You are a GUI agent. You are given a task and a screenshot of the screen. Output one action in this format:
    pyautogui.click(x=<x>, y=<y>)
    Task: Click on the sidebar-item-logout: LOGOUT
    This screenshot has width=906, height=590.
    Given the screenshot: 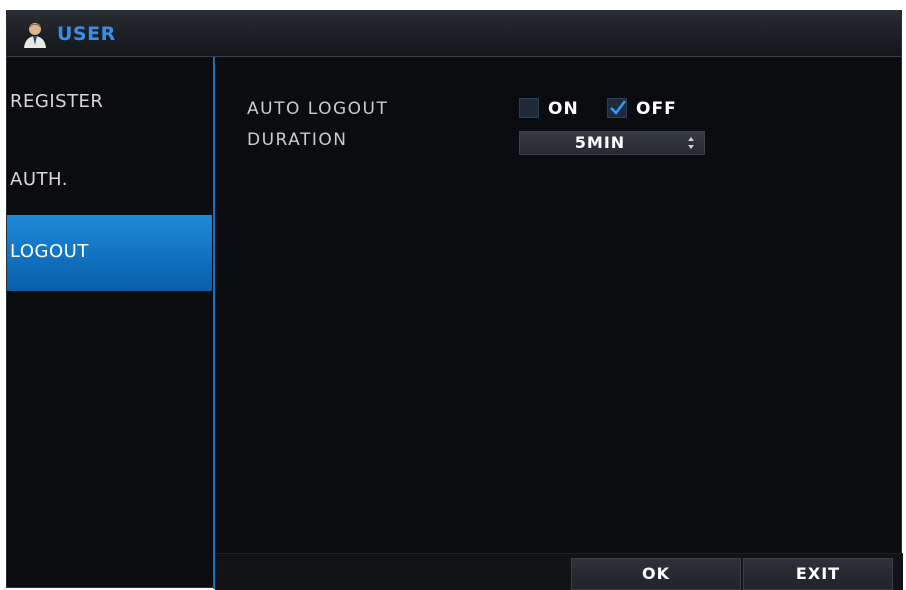 What is the action you would take?
    pyautogui.click(x=109, y=253)
    